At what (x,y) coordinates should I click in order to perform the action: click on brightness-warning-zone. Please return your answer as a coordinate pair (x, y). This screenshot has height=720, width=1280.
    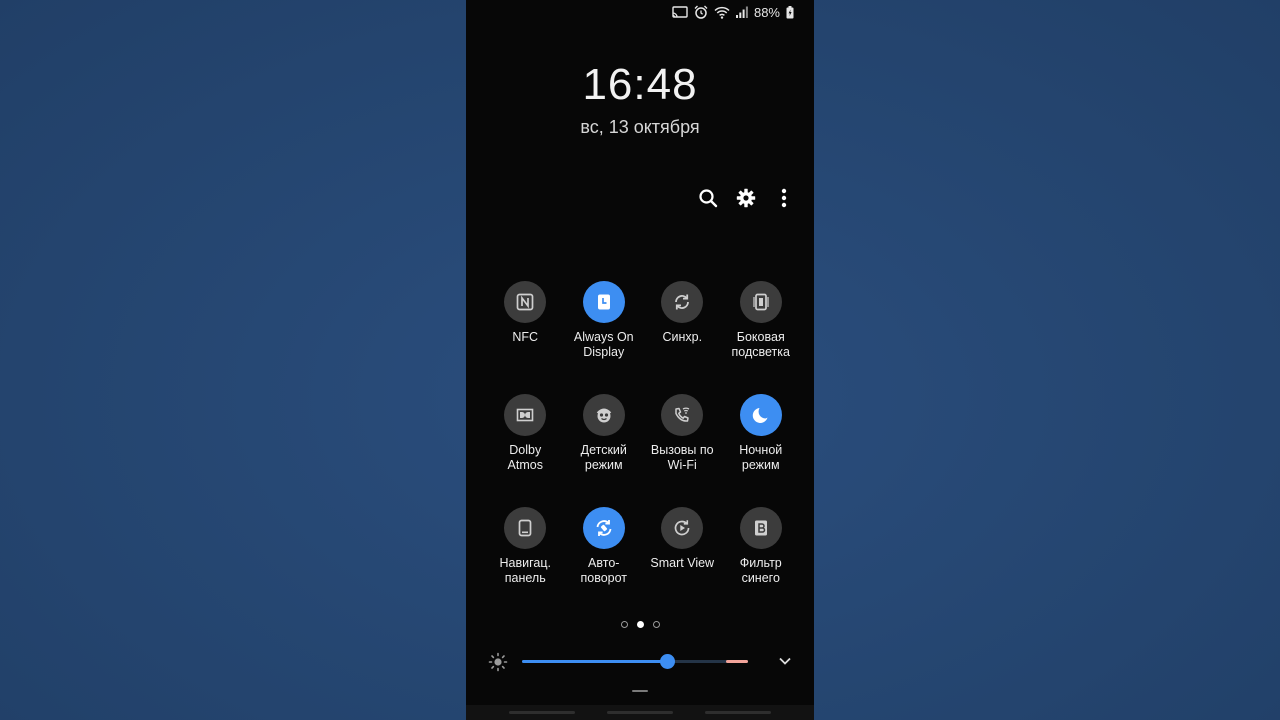
    Looking at the image, I should click on (737, 661).